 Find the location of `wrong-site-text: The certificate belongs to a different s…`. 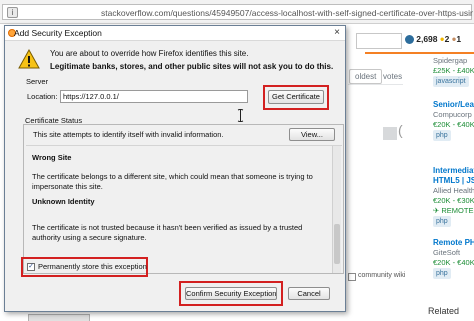

wrong-site-text: The certificate belongs to a different s… is located at coordinates (172, 181).